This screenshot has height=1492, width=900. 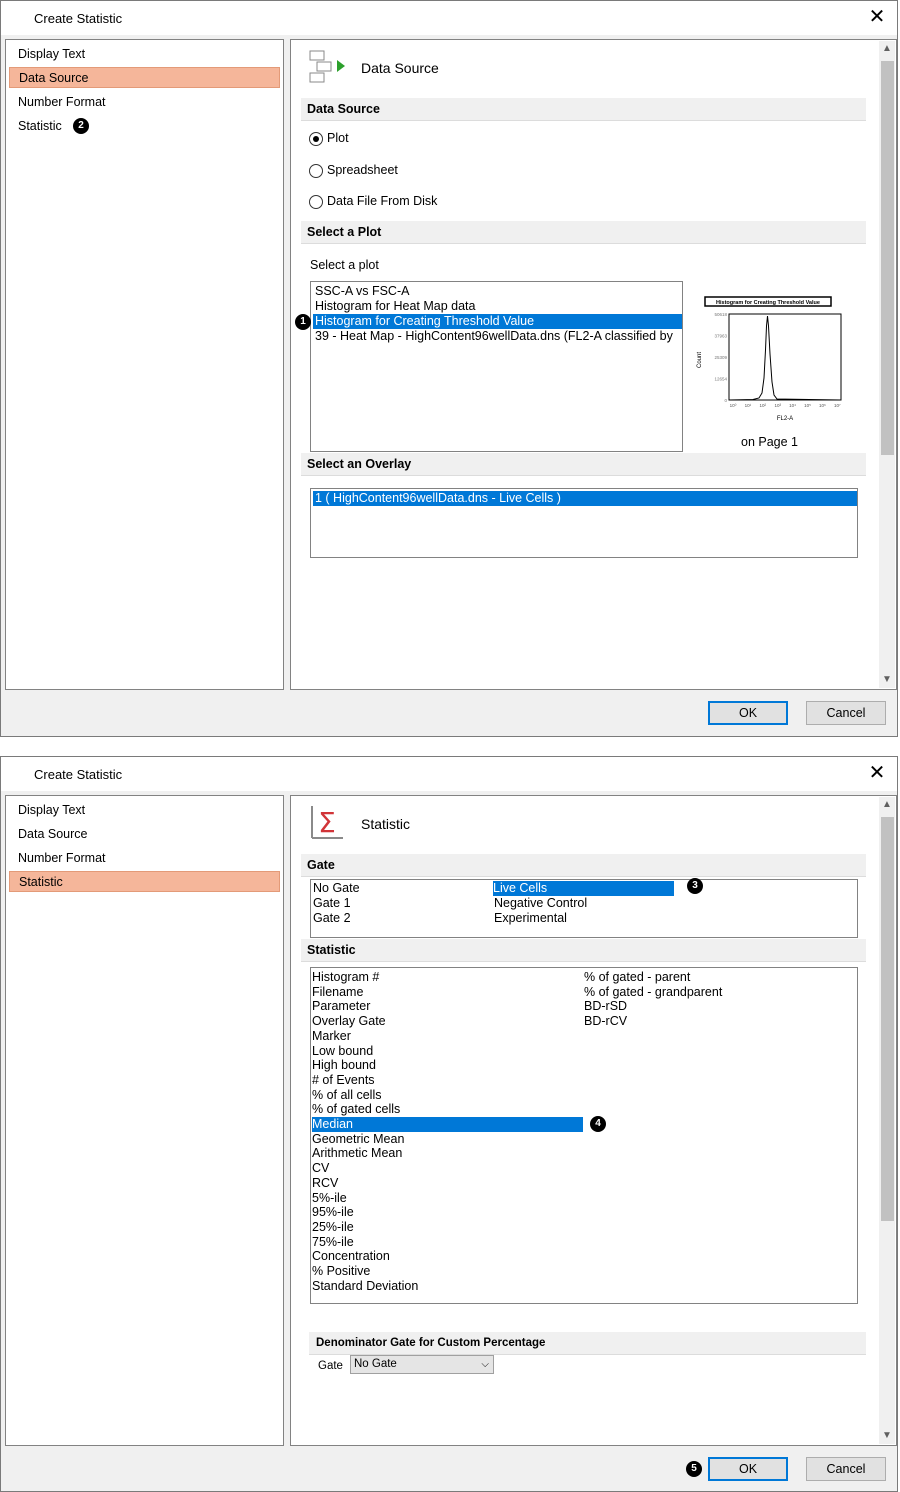 What do you see at coordinates (395, 306) in the screenshot?
I see `plot-list-item: Histogram for Heat Map data` at bounding box center [395, 306].